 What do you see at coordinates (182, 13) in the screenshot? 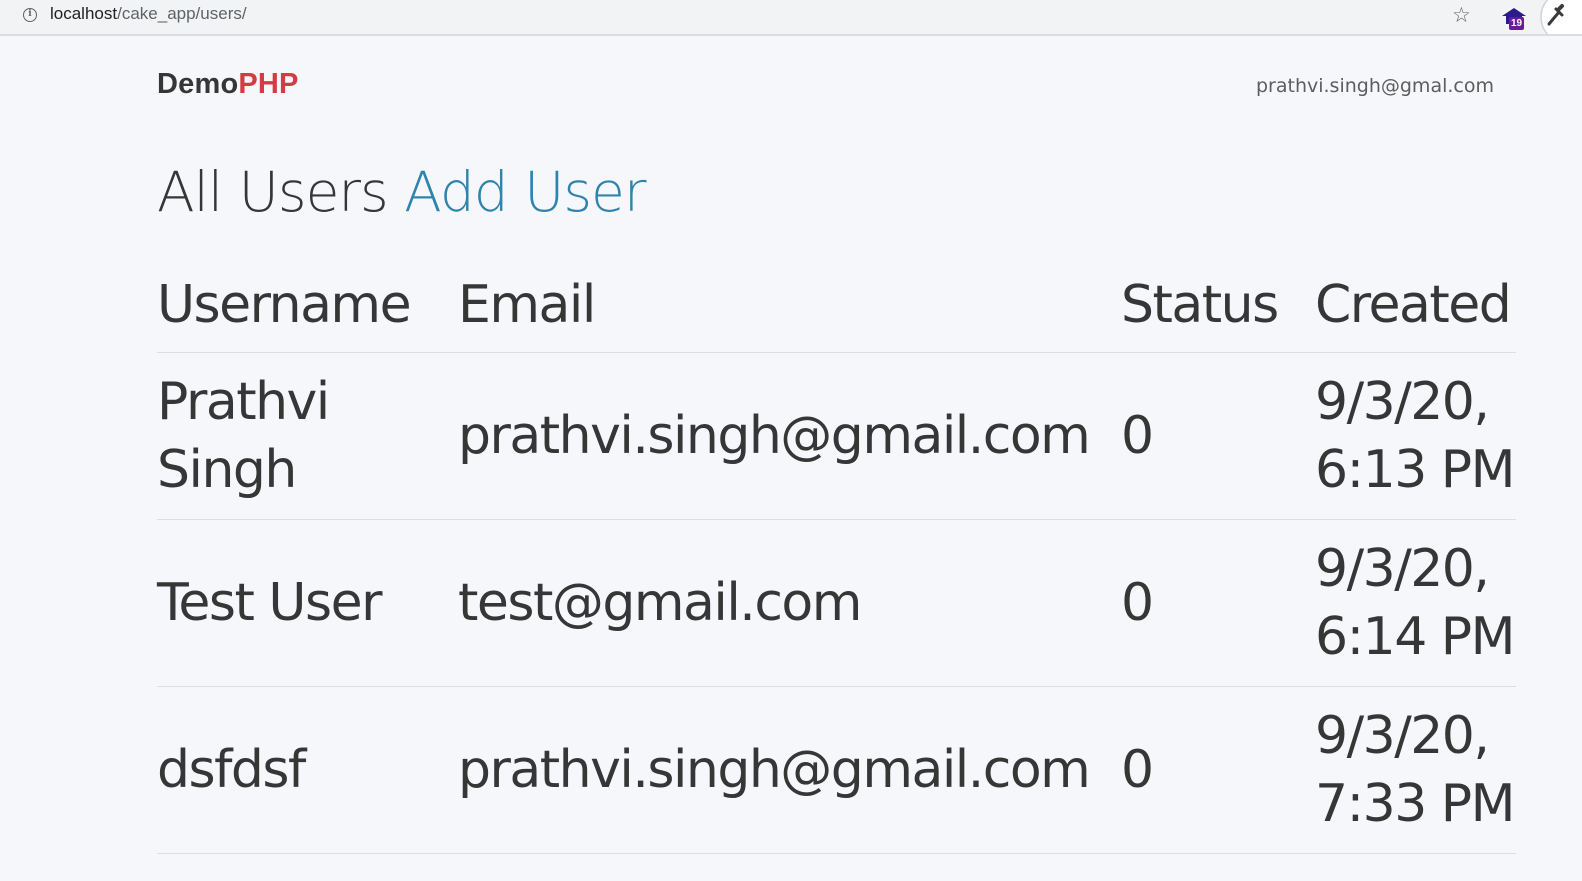
I see `url-path: /cake_app/users/` at bounding box center [182, 13].